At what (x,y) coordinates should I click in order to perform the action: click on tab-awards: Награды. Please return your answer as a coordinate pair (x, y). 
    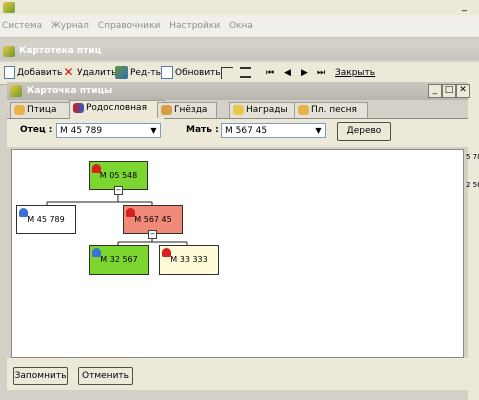
    Looking at the image, I should click on (264, 110).